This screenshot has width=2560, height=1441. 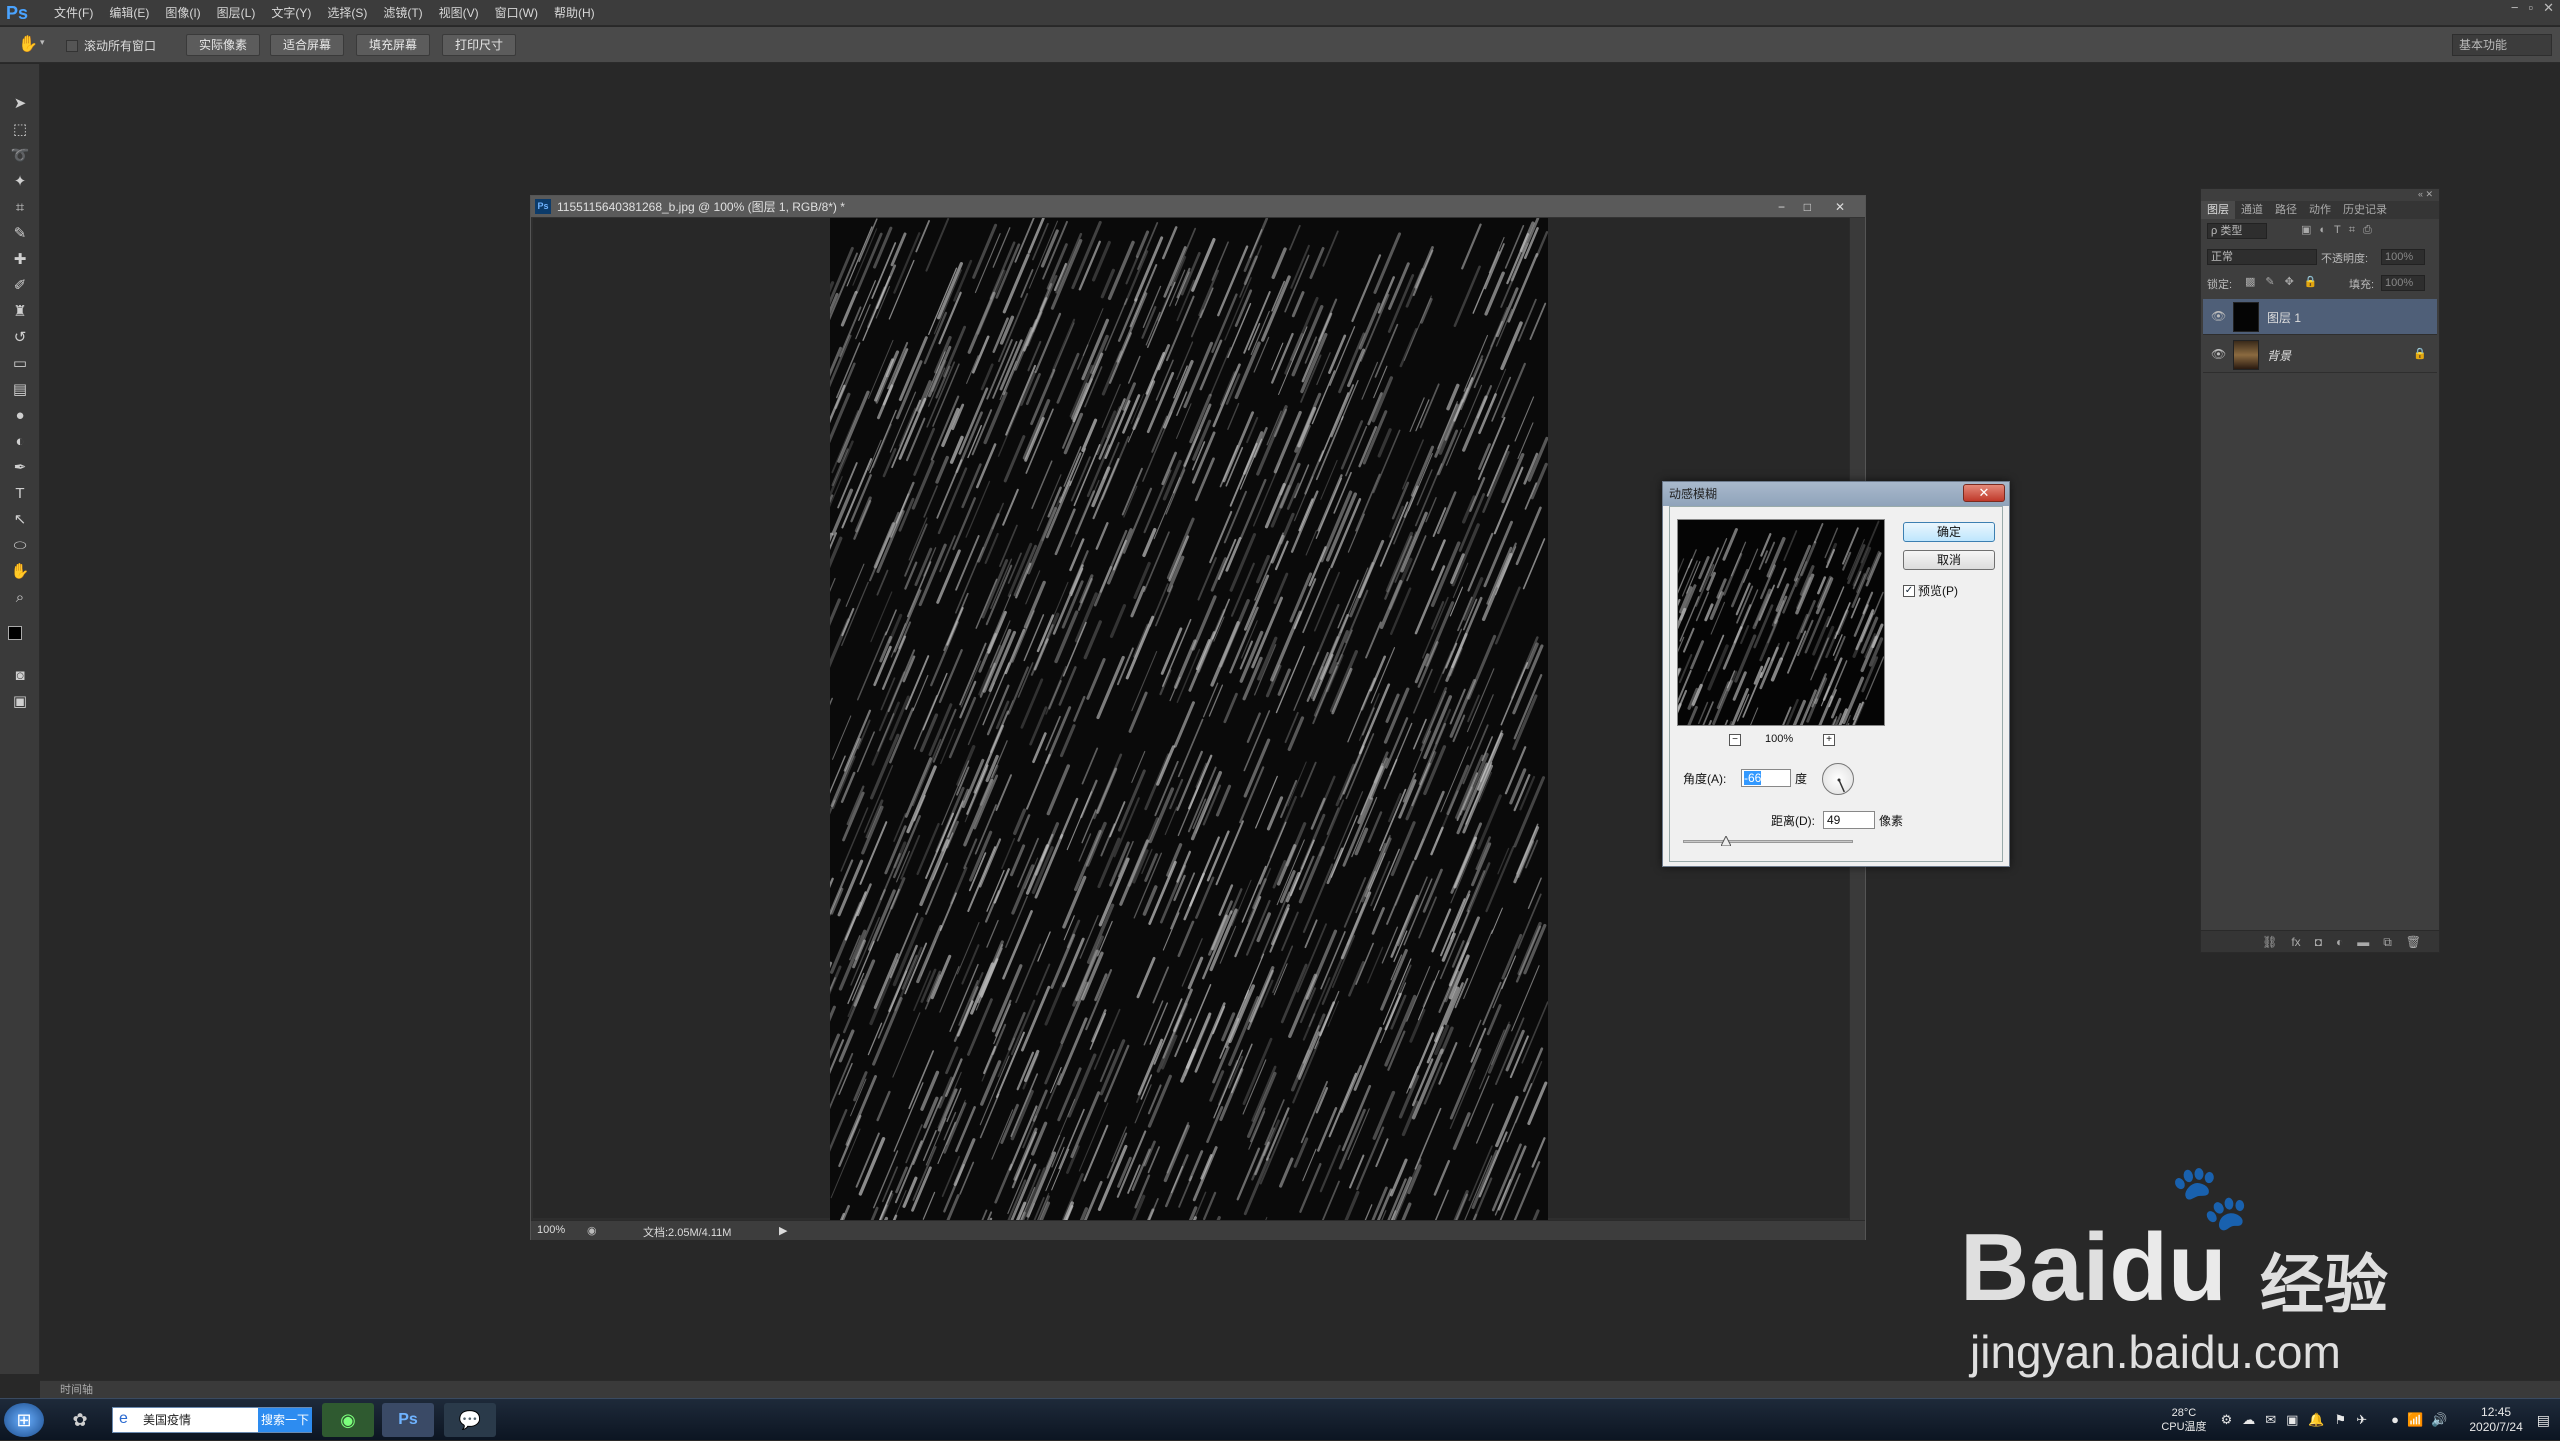 I want to click on actual-pixels-button: 实际像素, so click(x=223, y=45).